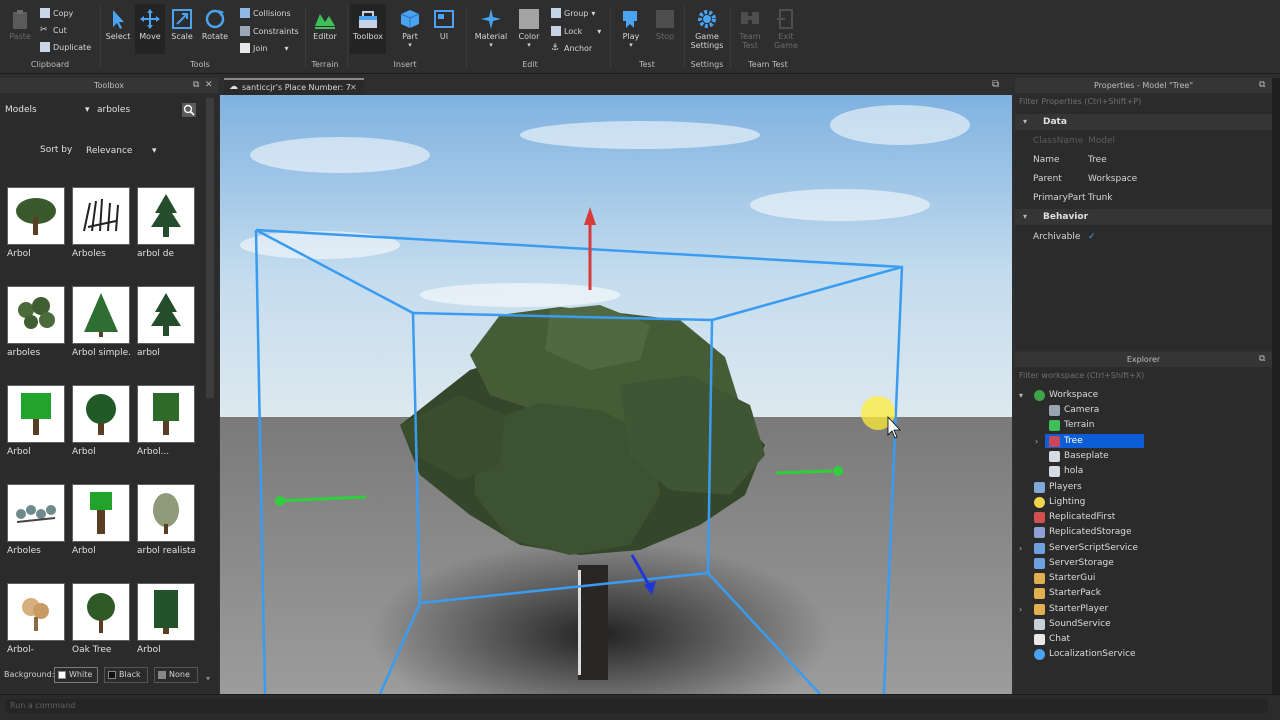 The width and height of the screenshot is (1280, 720). What do you see at coordinates (1080, 624) in the screenshot?
I see `explorer-item-label: SoundService` at bounding box center [1080, 624].